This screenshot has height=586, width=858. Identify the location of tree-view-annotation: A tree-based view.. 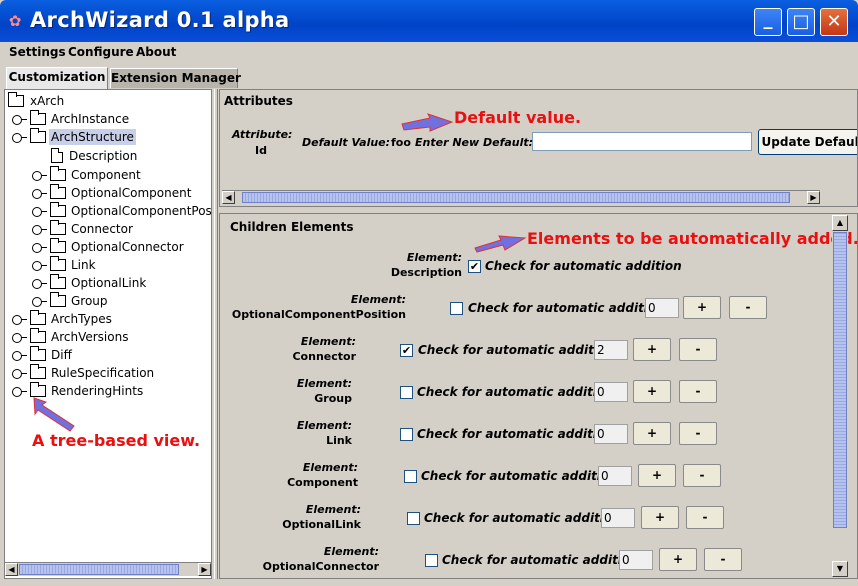
(116, 440).